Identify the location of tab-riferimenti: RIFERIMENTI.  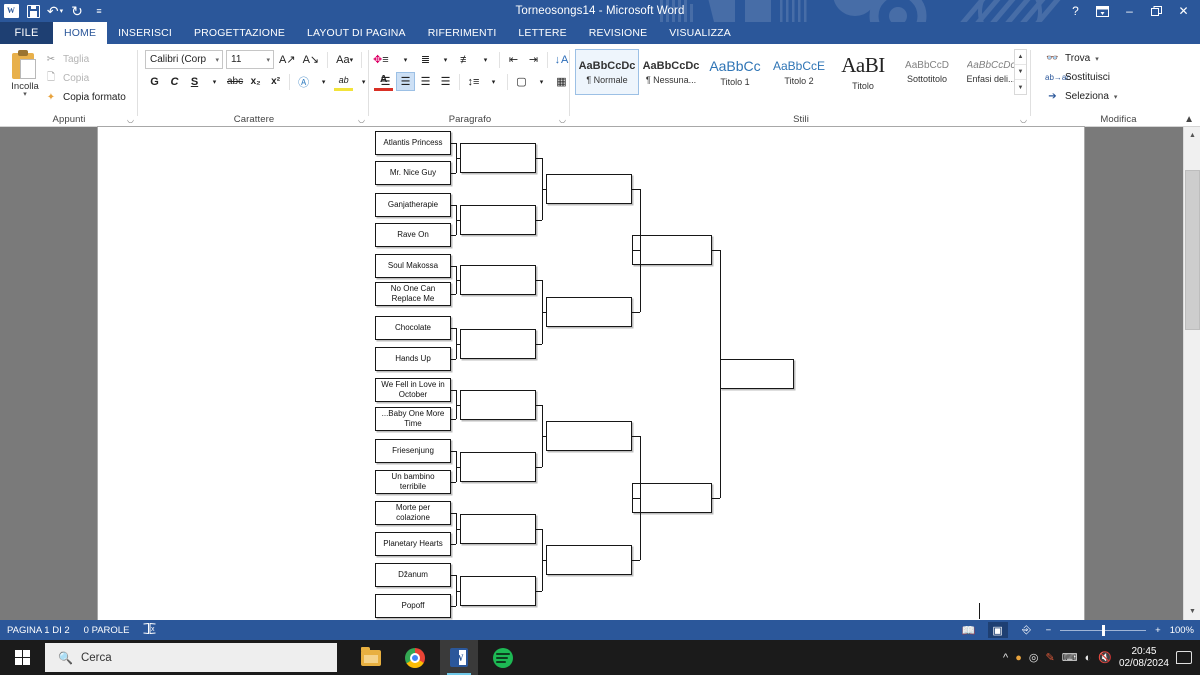
(462, 33).